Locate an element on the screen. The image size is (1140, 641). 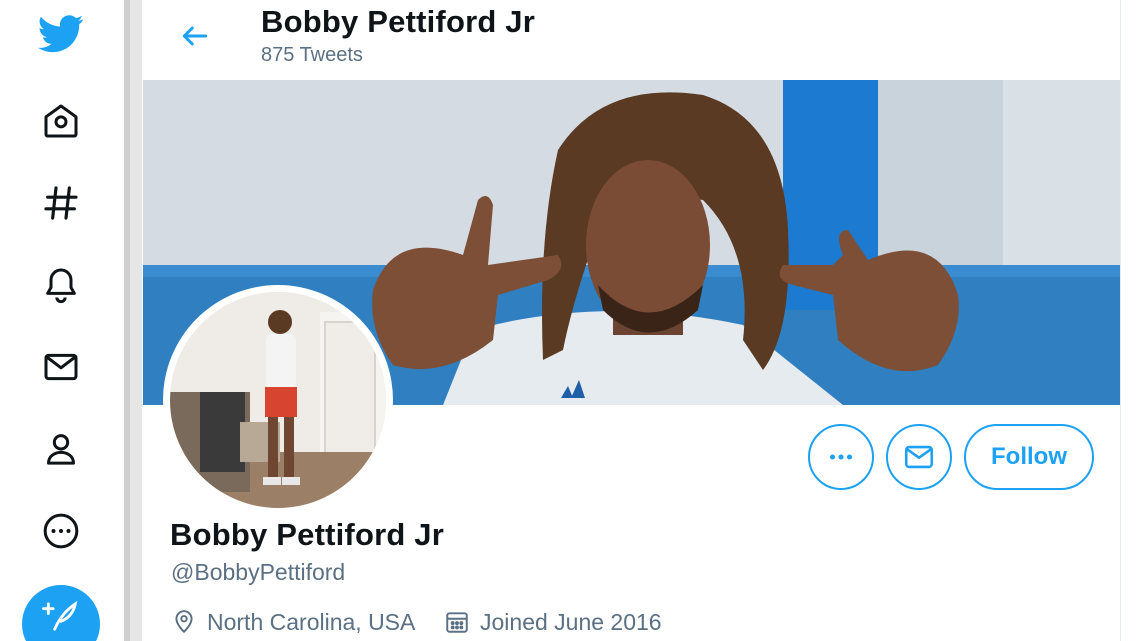
message-button is located at coordinates (919, 457).